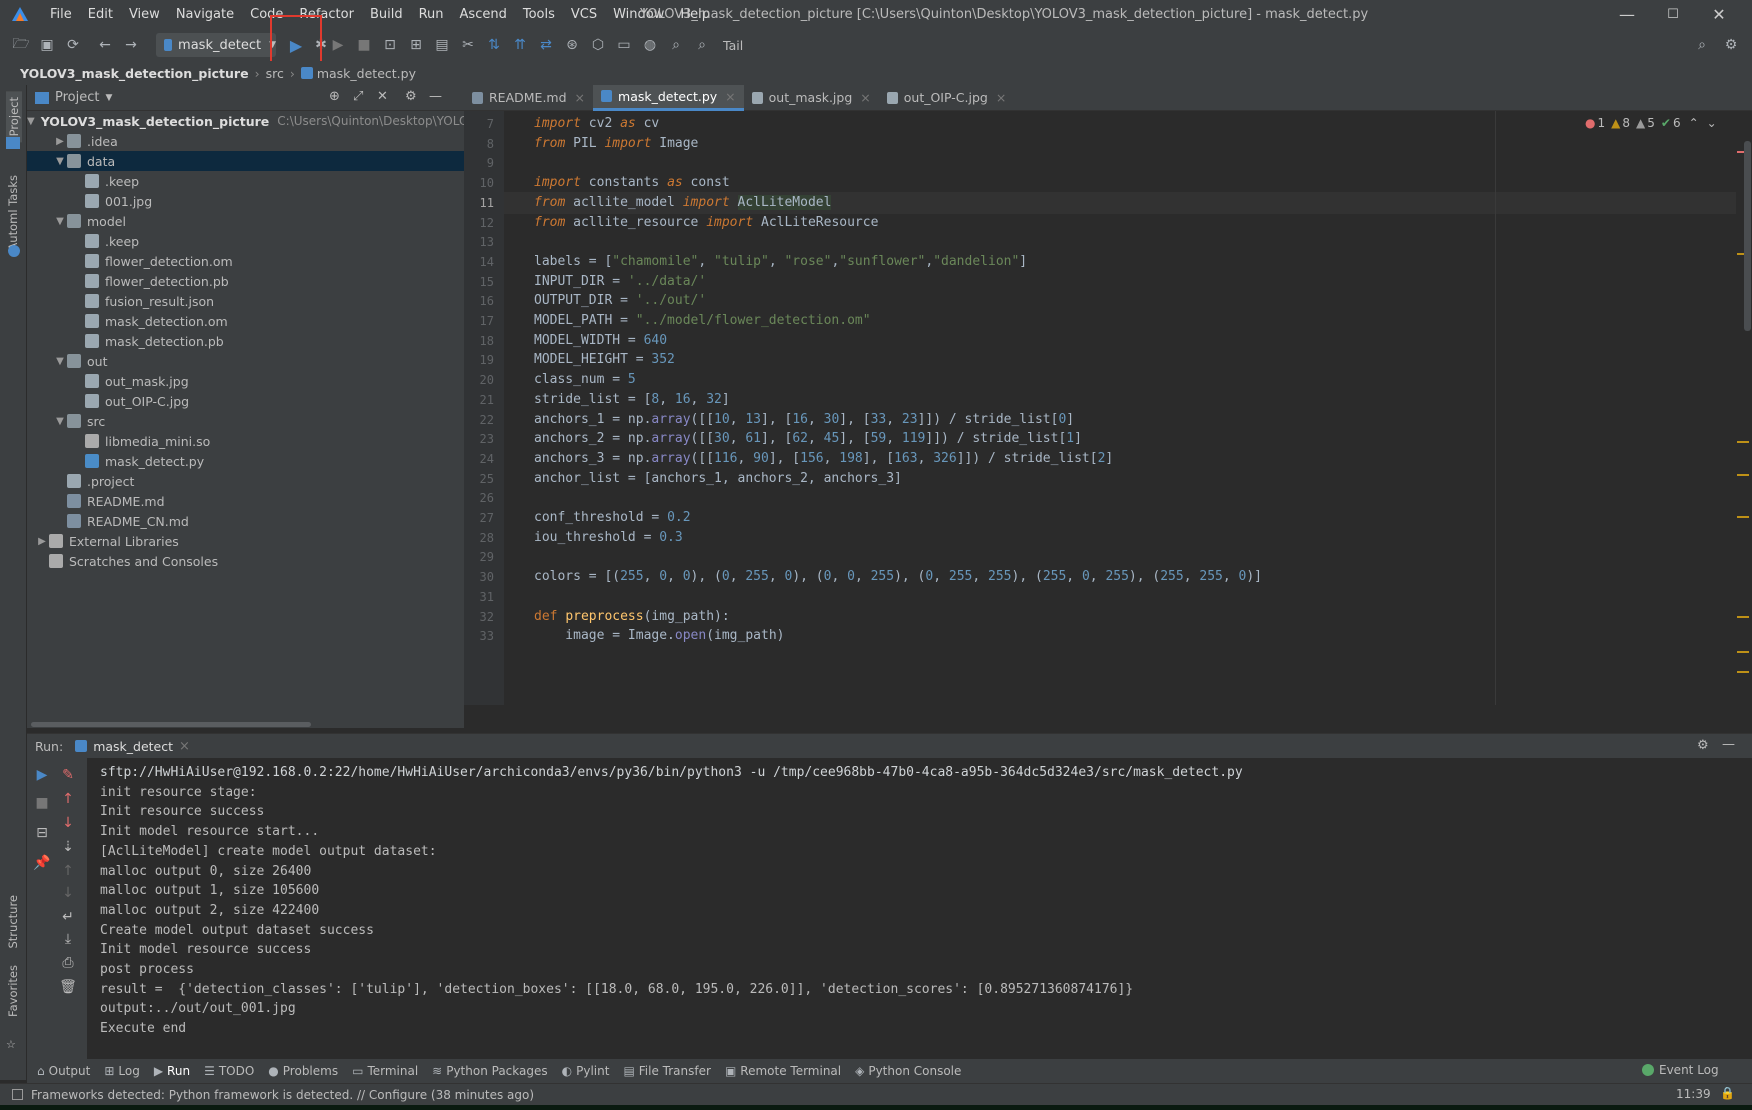 The image size is (1752, 1110). I want to click on code-line: import constants as const, so click(632, 183).